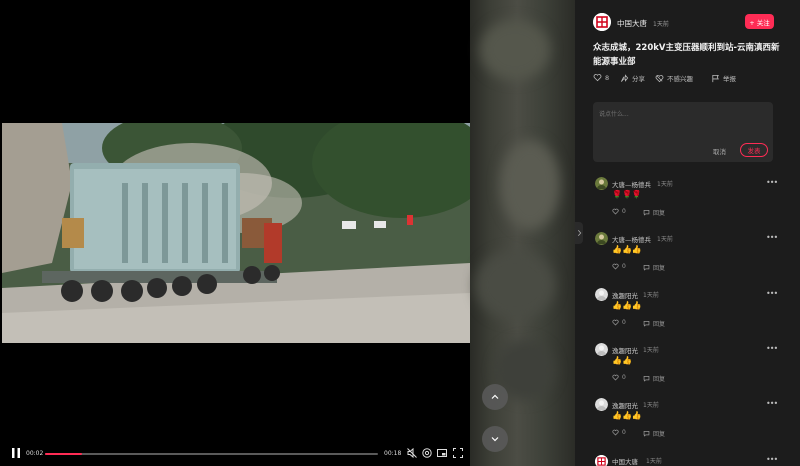 This screenshot has height=466, width=800. What do you see at coordinates (759, 21) in the screenshot?
I see `follow-button: + 关注` at bounding box center [759, 21].